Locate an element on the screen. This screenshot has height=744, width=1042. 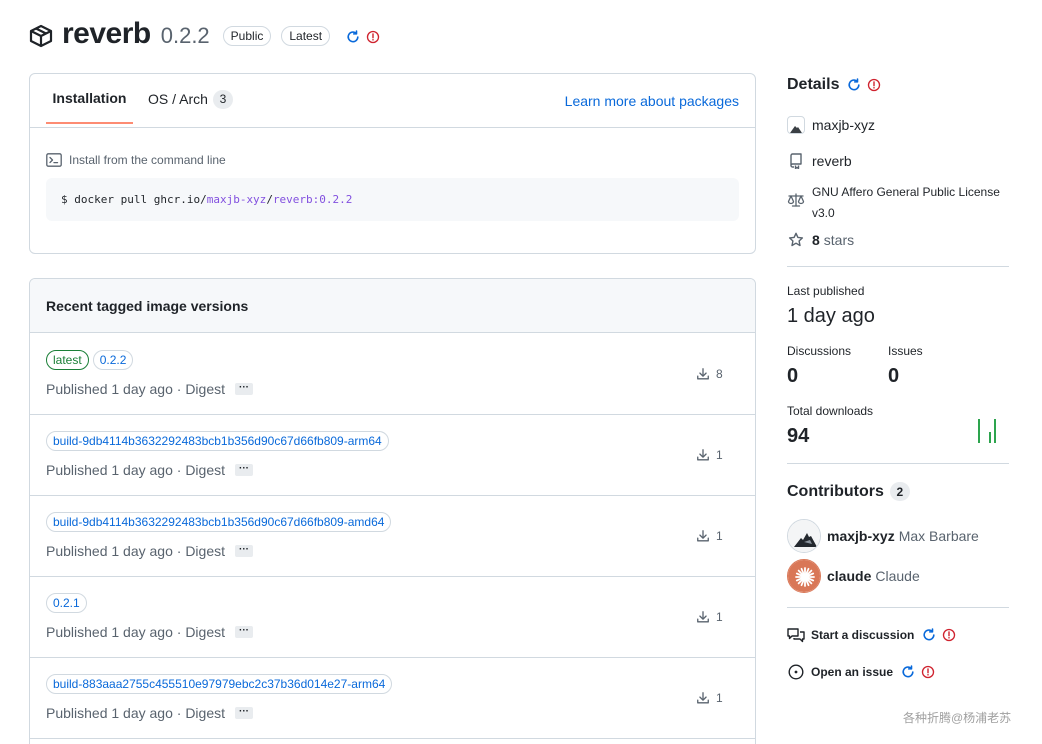
package-version: 0.2.2 is located at coordinates (185, 35).